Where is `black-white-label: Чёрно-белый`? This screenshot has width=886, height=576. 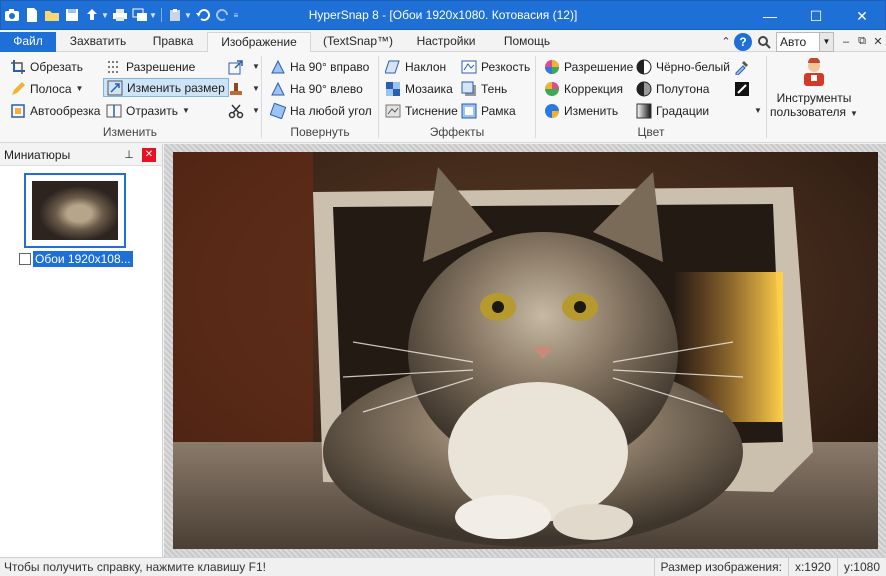
black-white-label: Чёрно-белый is located at coordinates (693, 66).